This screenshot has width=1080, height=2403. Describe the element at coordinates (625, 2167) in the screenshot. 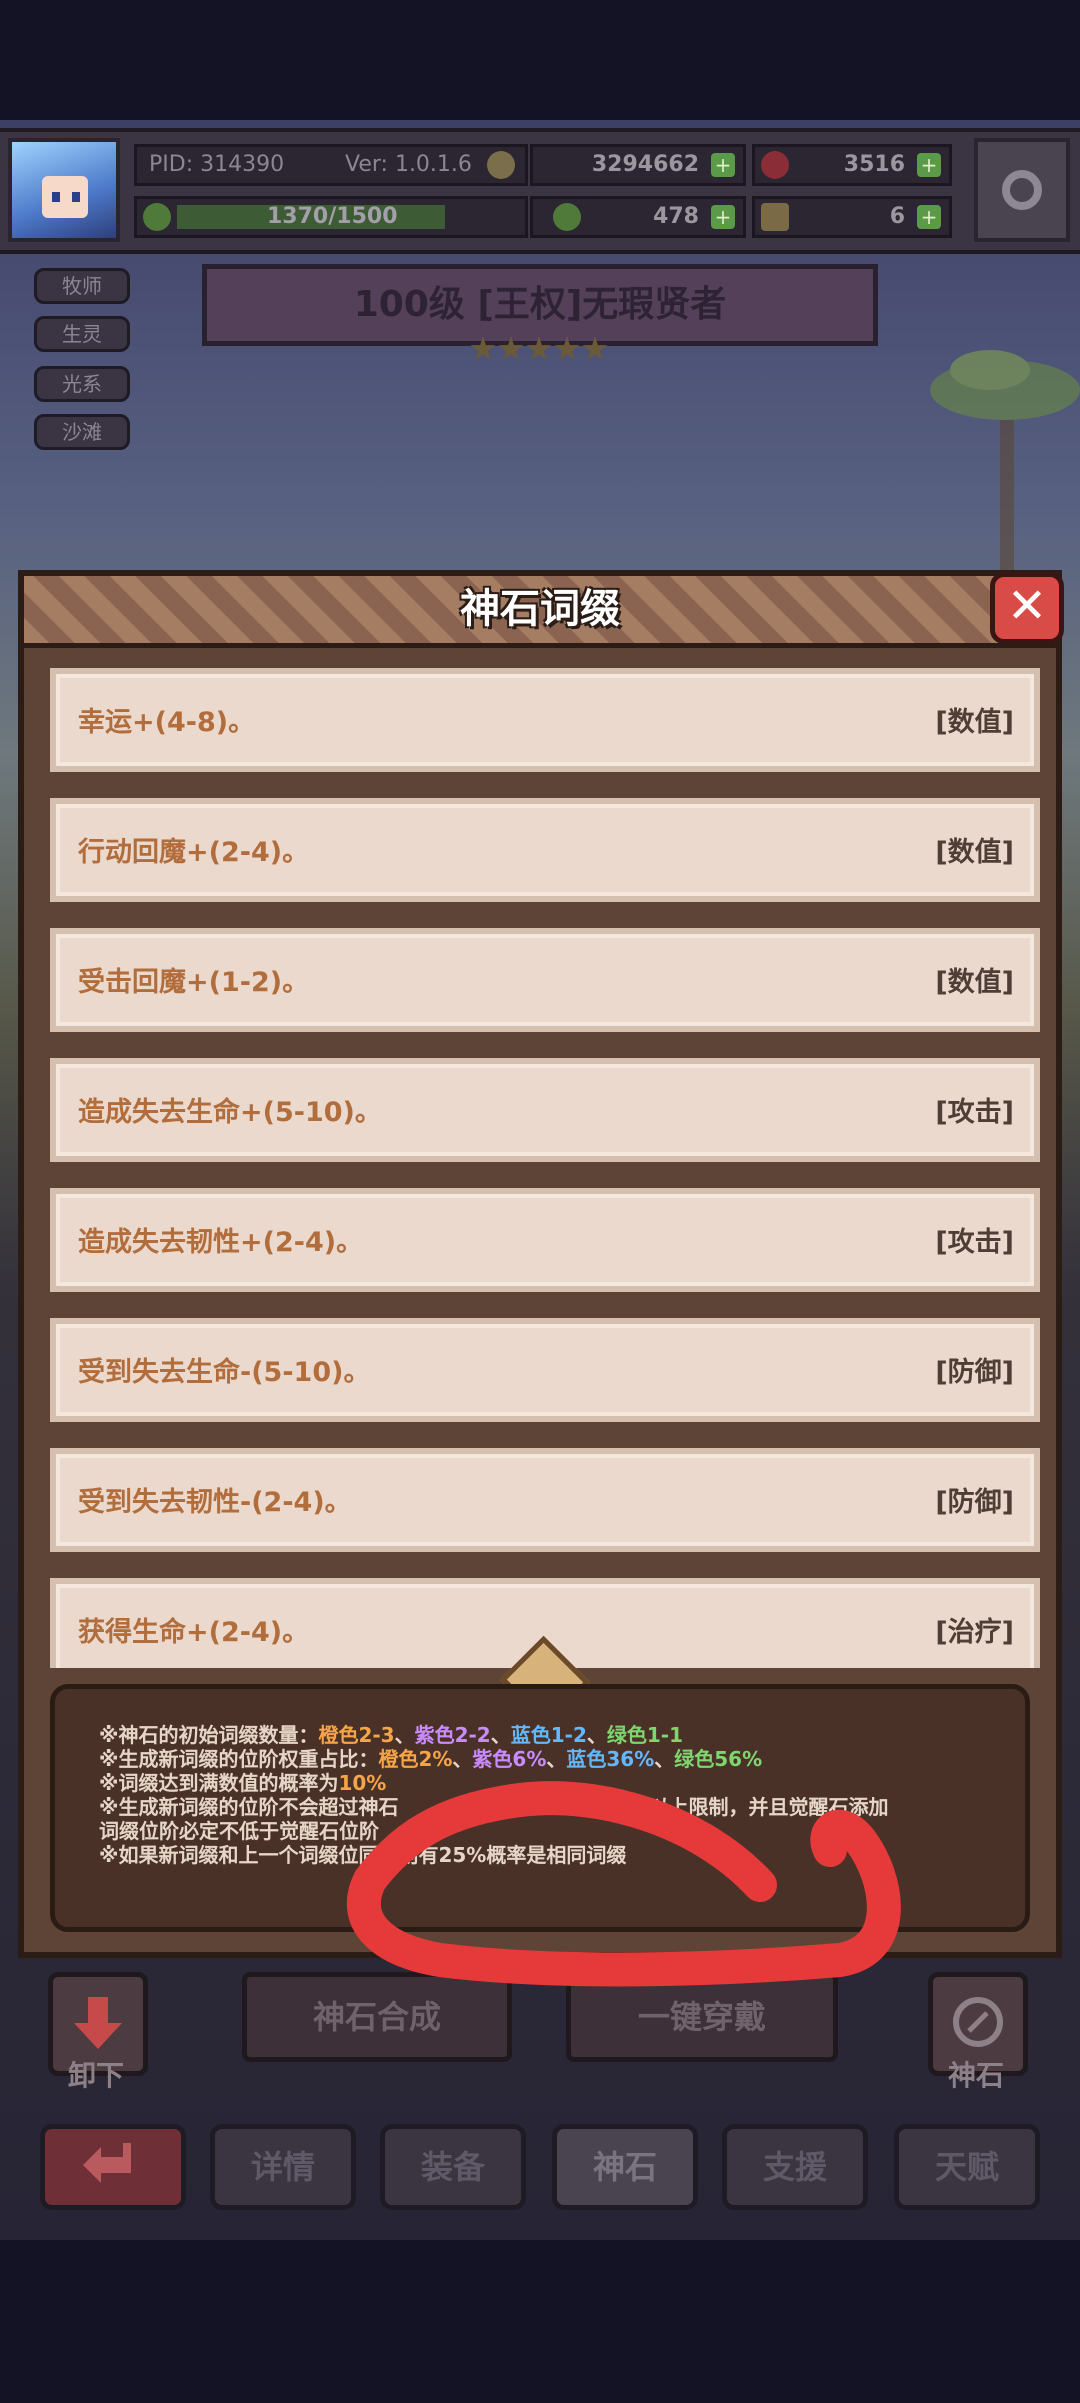

I see `tab-divine-stone: 神石` at that location.